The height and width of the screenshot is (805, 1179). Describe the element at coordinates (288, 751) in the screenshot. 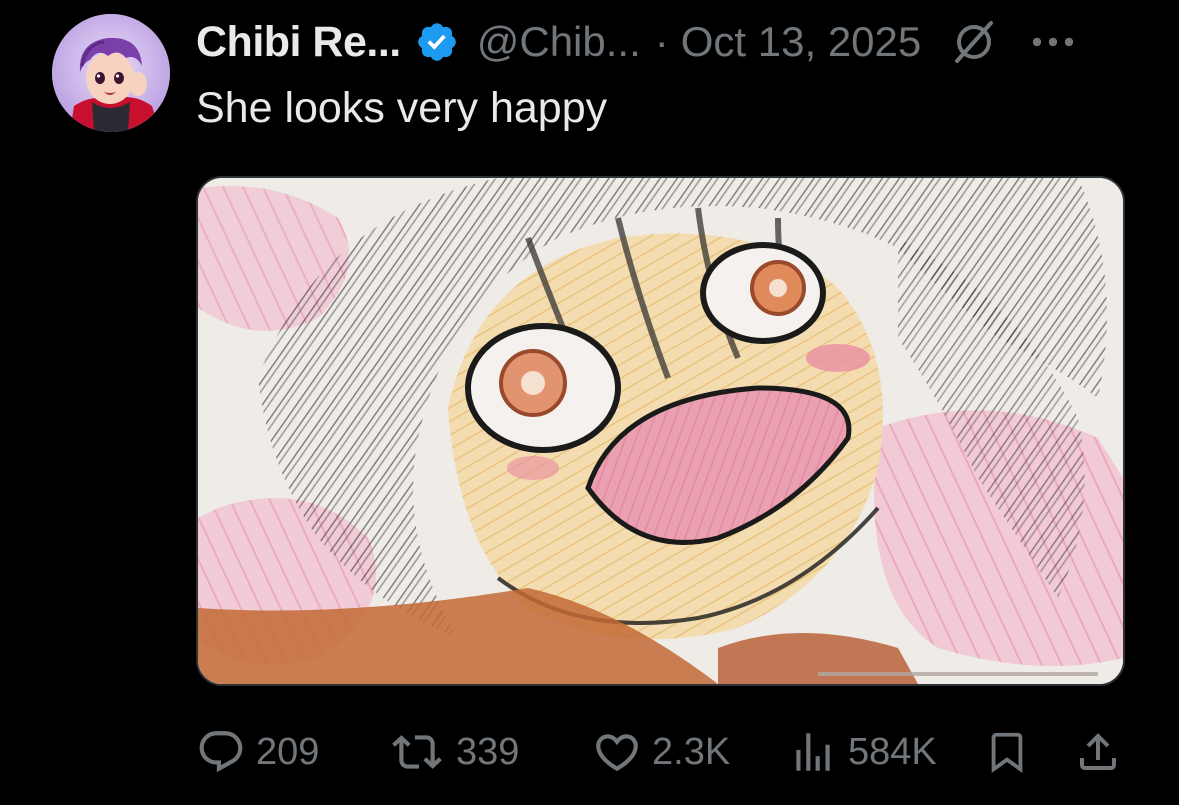

I see `reply-count: 209` at that location.